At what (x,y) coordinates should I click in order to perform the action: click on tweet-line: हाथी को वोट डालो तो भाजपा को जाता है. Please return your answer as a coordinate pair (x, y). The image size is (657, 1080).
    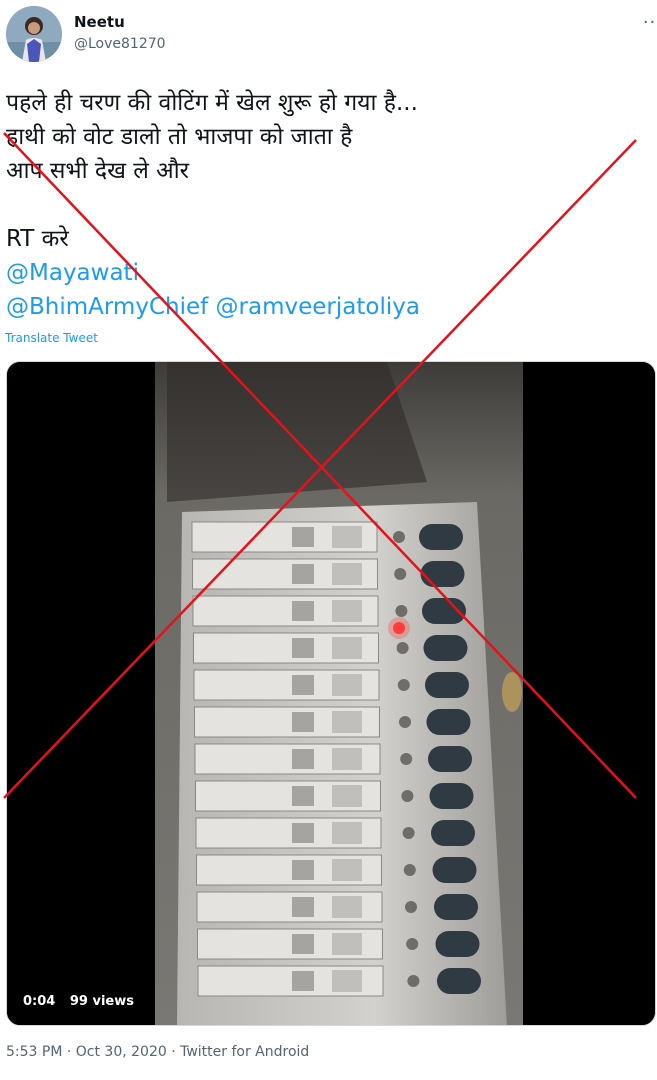
    Looking at the image, I should click on (179, 137).